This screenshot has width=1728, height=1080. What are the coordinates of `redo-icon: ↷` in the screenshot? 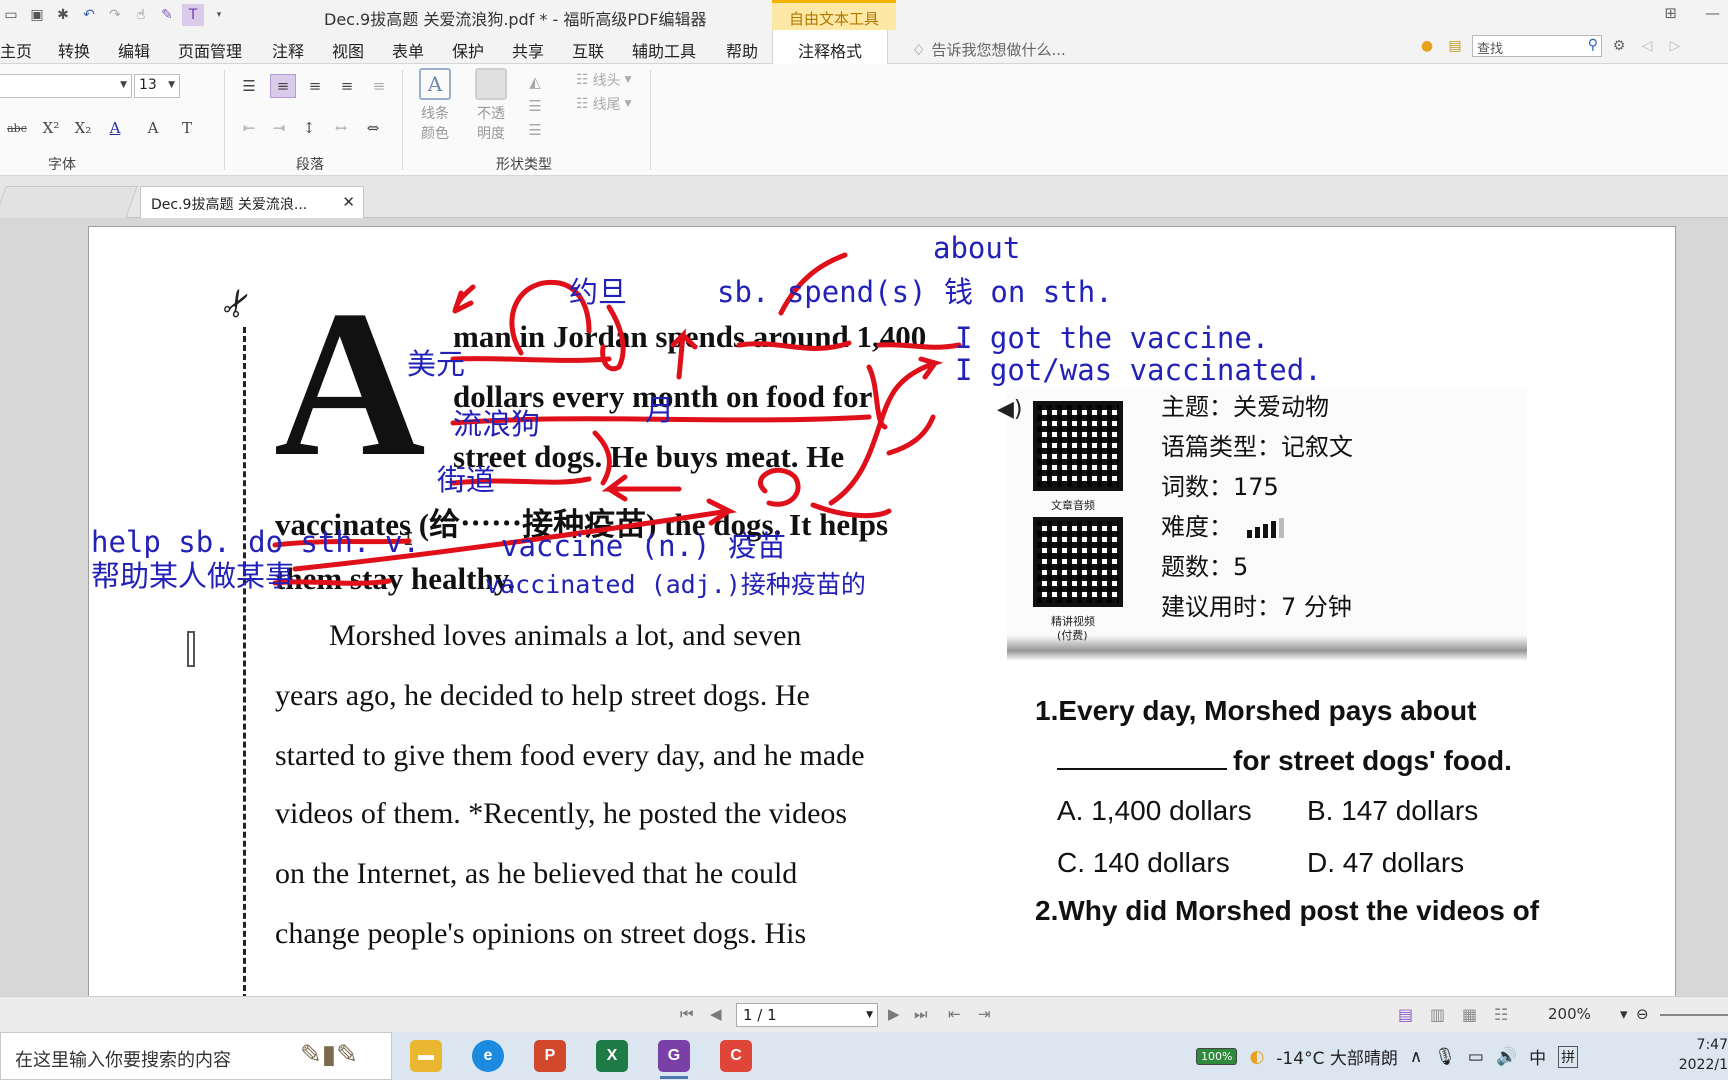 It's located at (115, 15).